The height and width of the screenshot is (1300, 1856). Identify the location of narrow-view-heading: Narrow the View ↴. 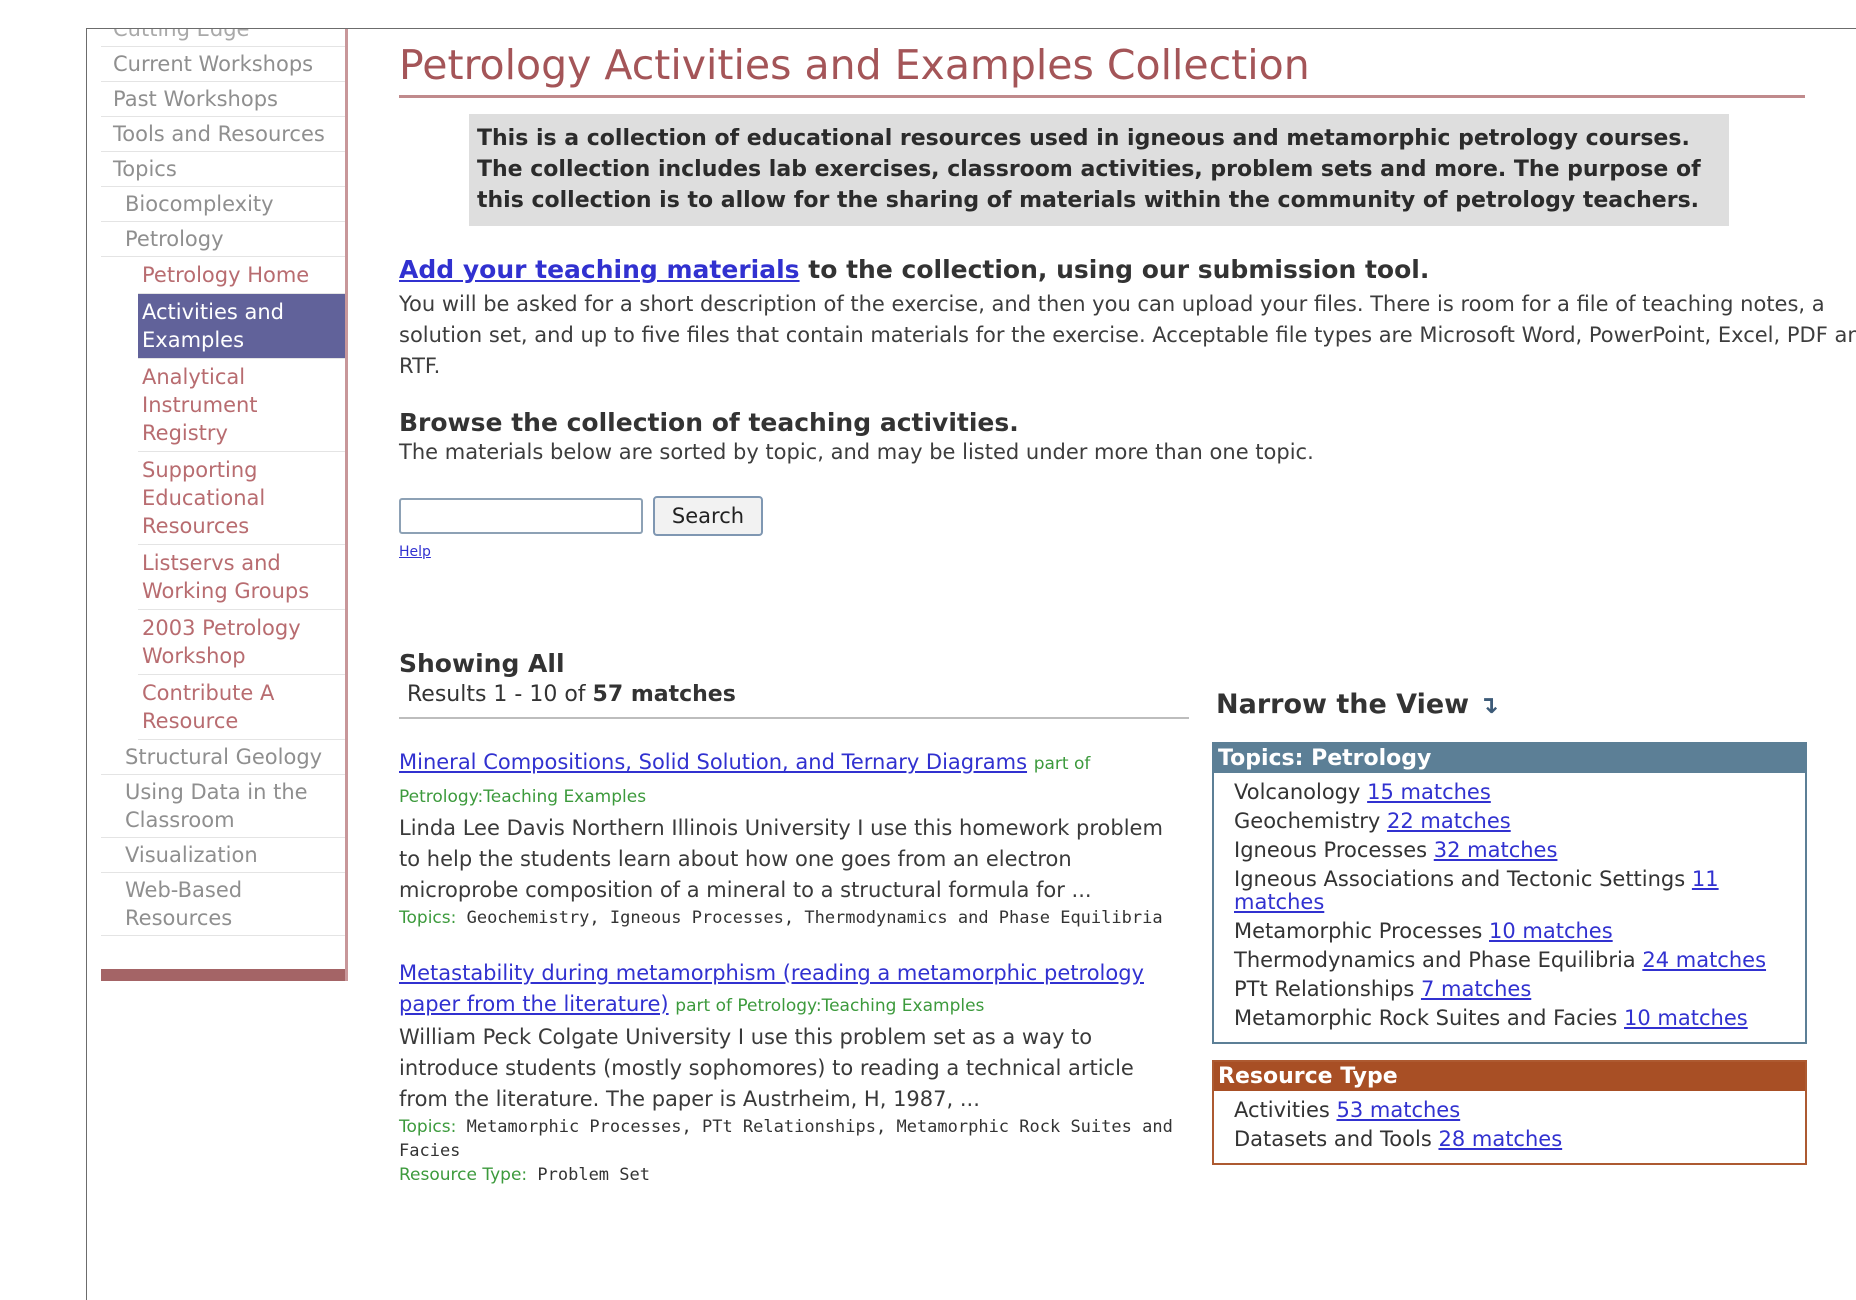
(1511, 704).